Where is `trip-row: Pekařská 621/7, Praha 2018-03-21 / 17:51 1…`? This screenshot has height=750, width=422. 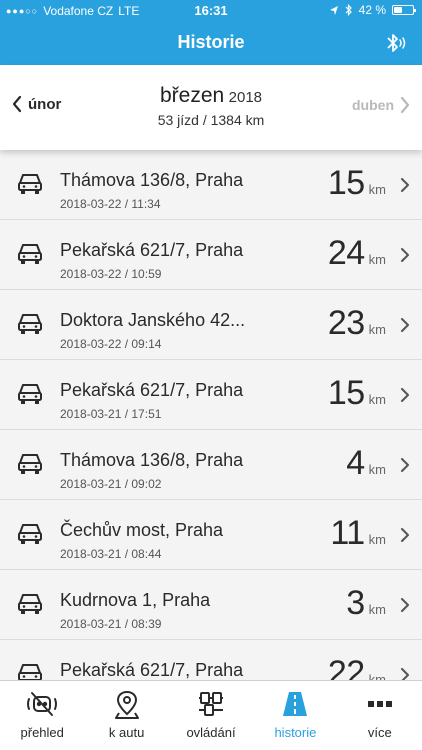 trip-row: Pekařská 621/7, Praha 2018-03-21 / 17:51 1… is located at coordinates (211, 395).